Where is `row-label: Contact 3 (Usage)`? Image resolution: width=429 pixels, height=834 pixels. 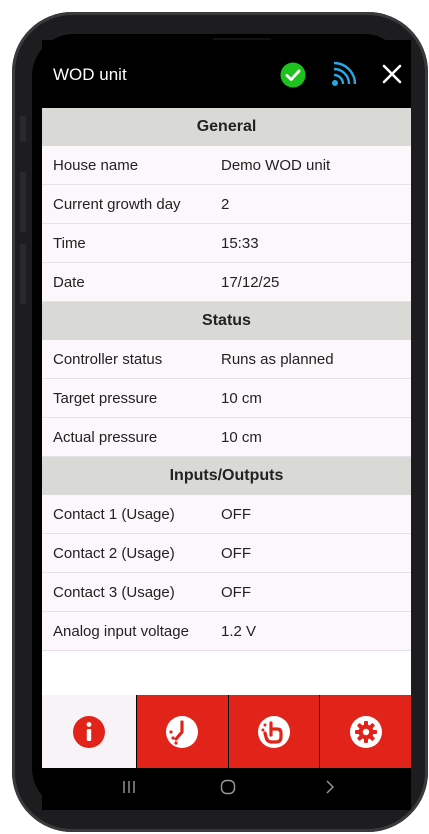
row-label: Contact 3 (Usage) is located at coordinates (114, 592).